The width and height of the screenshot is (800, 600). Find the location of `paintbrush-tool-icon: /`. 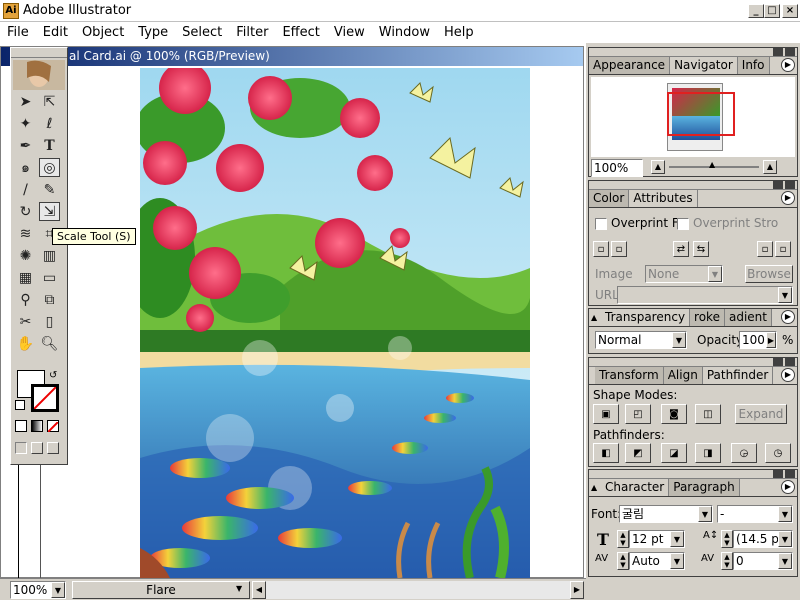

paintbrush-tool-icon: / is located at coordinates (25, 189).